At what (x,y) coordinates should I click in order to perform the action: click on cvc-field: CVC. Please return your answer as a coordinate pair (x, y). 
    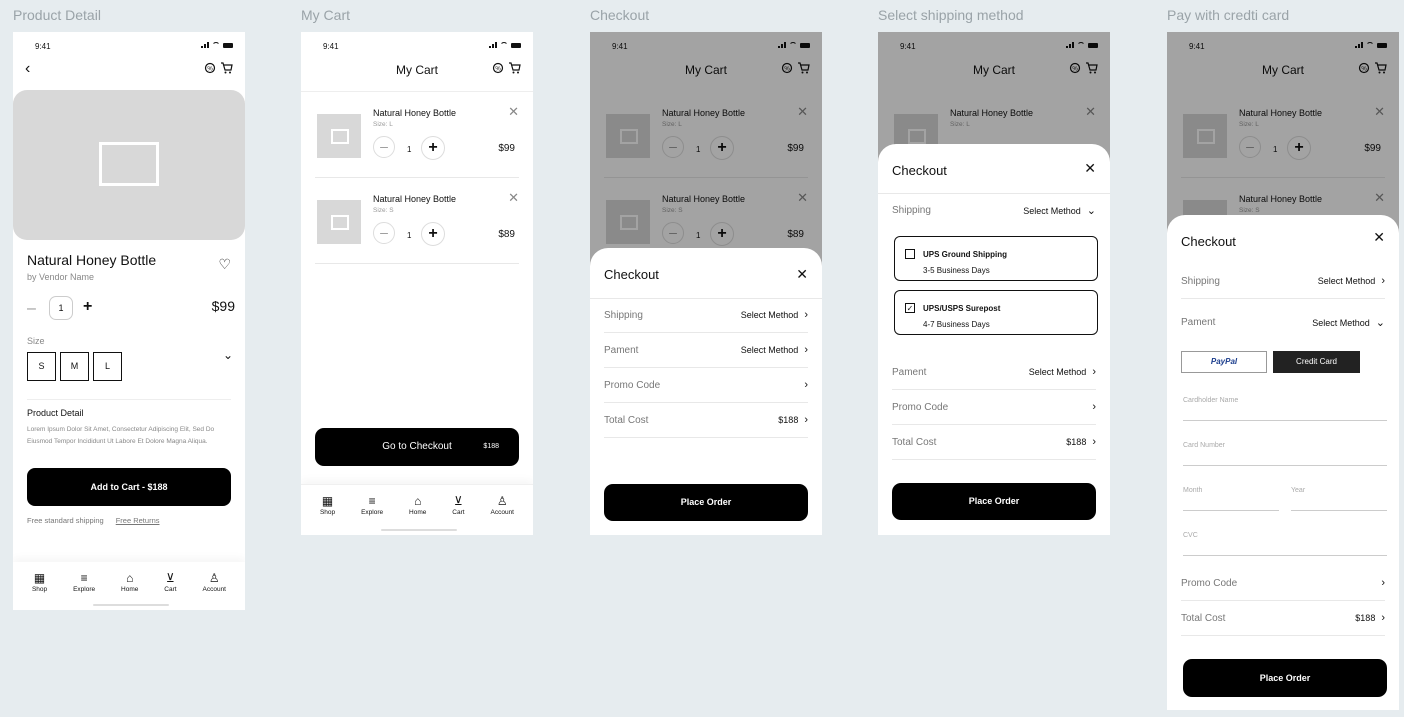
    Looking at the image, I should click on (1285, 539).